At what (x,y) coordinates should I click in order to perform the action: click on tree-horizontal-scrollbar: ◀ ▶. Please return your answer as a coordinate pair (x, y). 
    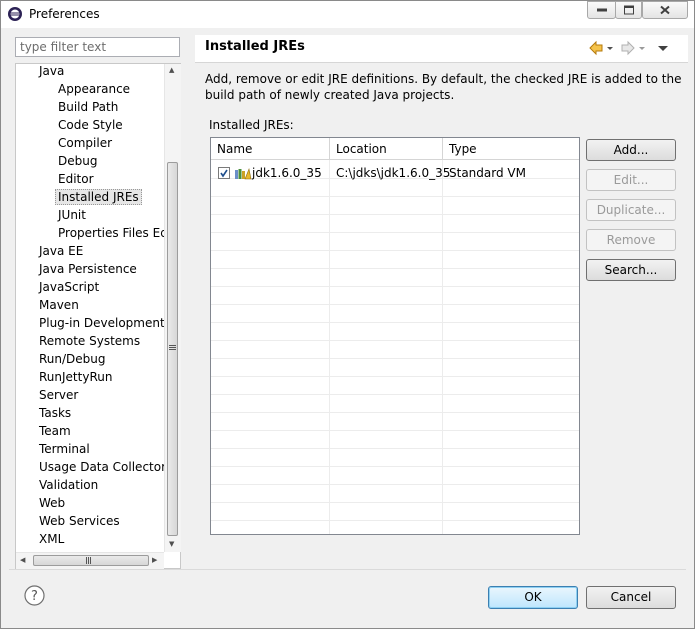
    Looking at the image, I should click on (90, 560).